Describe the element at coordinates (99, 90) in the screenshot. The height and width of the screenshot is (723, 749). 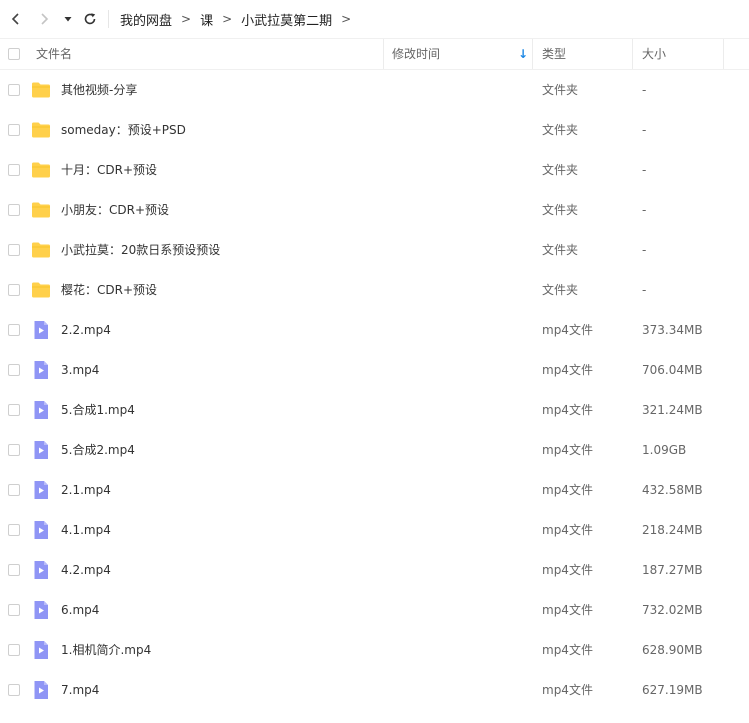
I see `file-name: 其他视频-分享` at that location.